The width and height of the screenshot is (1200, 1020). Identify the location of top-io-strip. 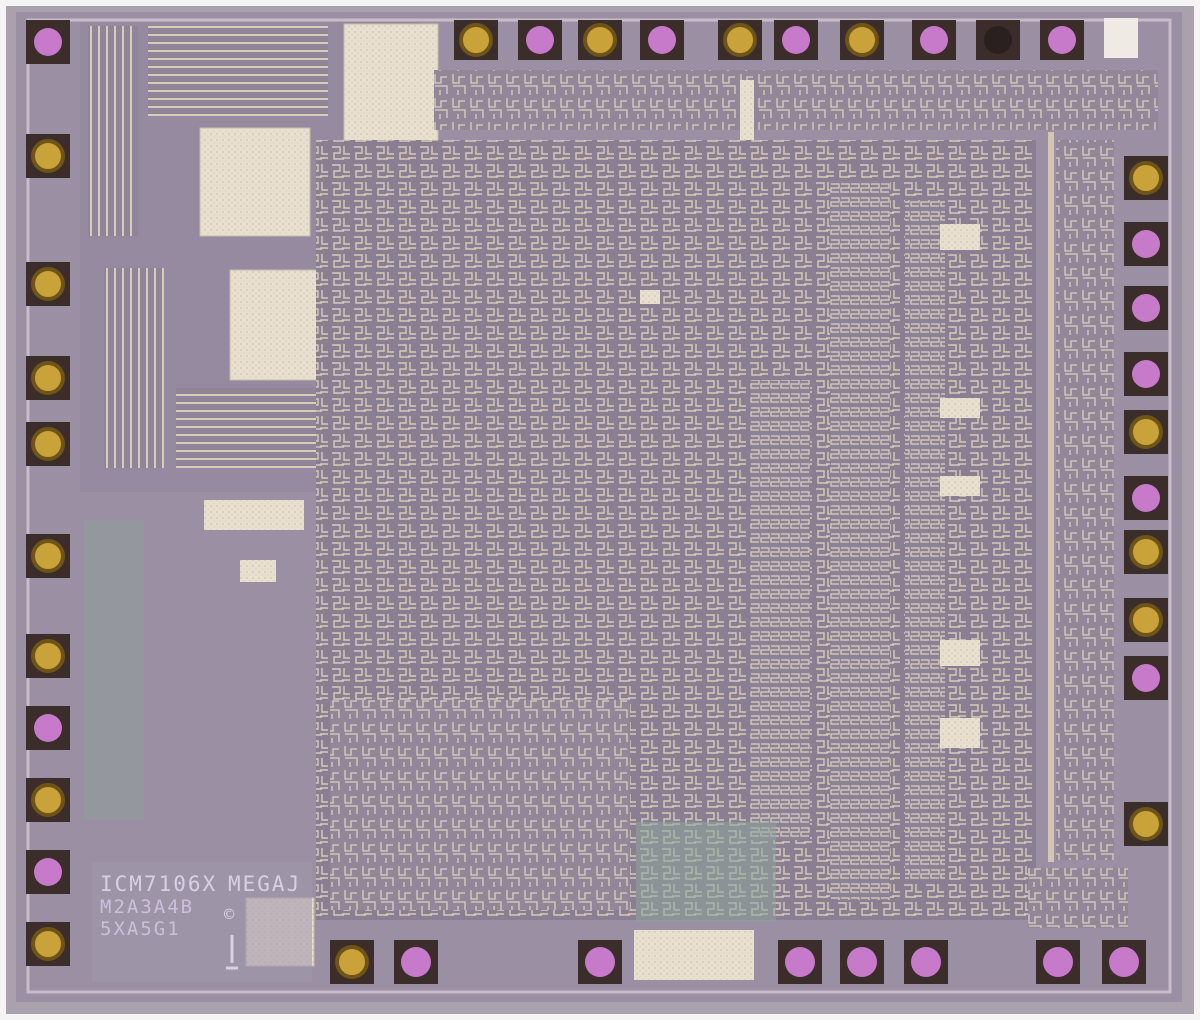
(796, 100).